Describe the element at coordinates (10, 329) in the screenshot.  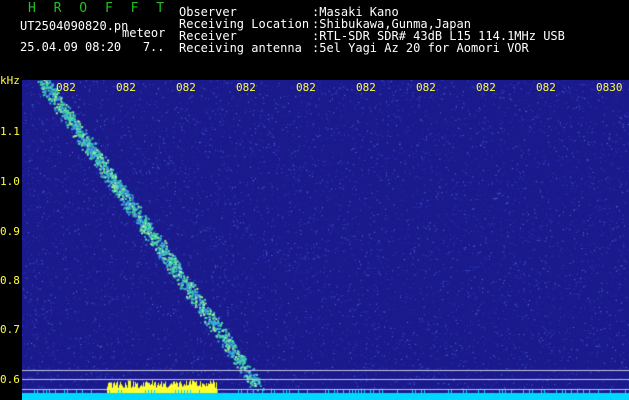
I see `y-tick-label: 0.7` at that location.